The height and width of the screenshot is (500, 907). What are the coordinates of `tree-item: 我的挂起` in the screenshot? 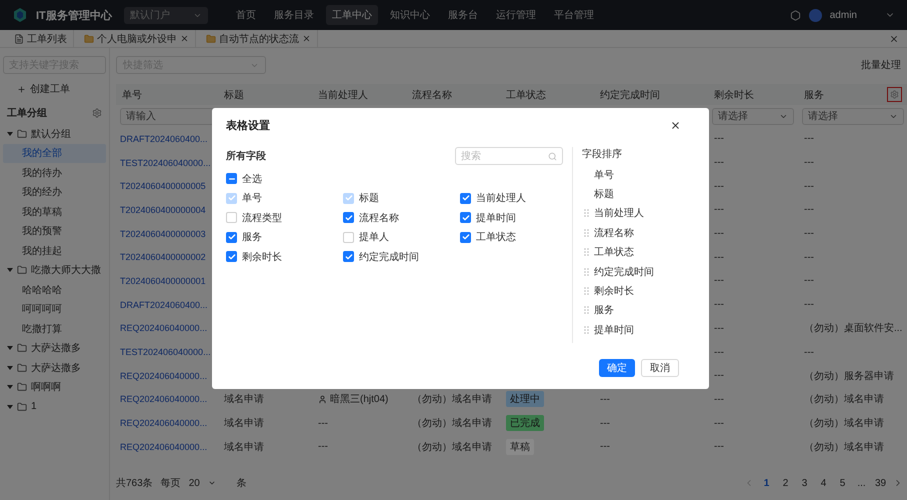 It's located at (54, 250).